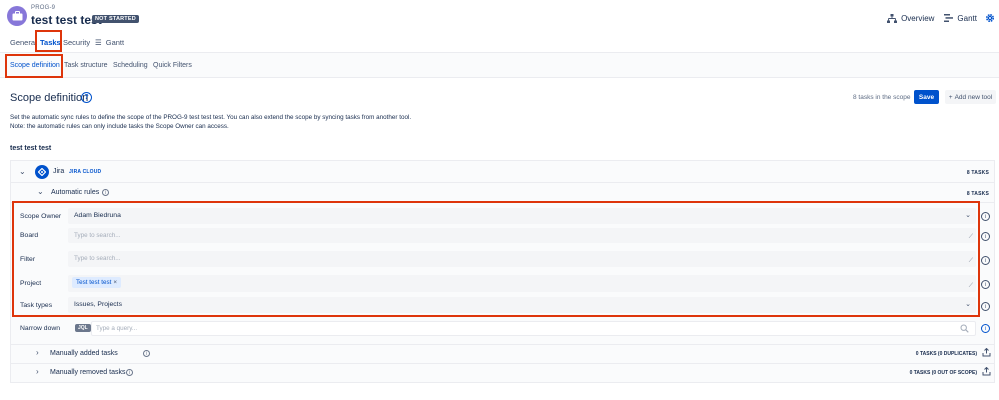 Image resolution: width=999 pixels, height=400 pixels. I want to click on highlight-tasks-tab, so click(48, 41).